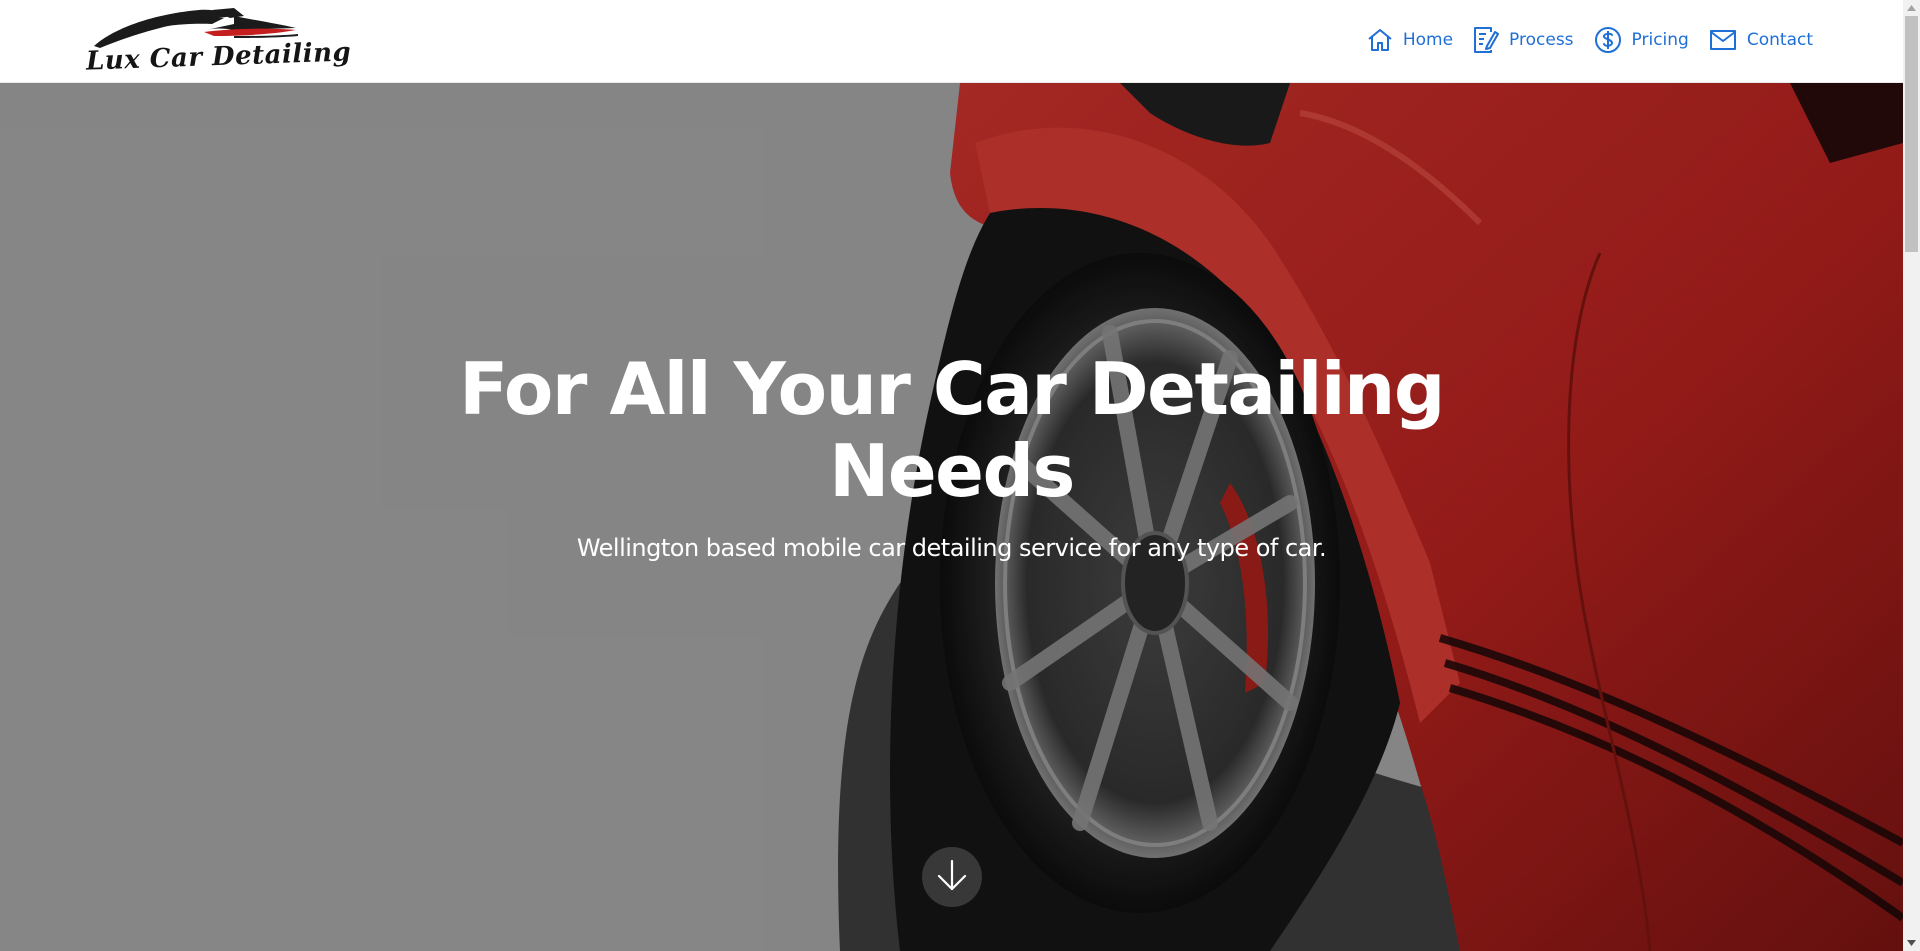  What do you see at coordinates (1911, 134) in the screenshot?
I see `scrollbar-thumb` at bounding box center [1911, 134].